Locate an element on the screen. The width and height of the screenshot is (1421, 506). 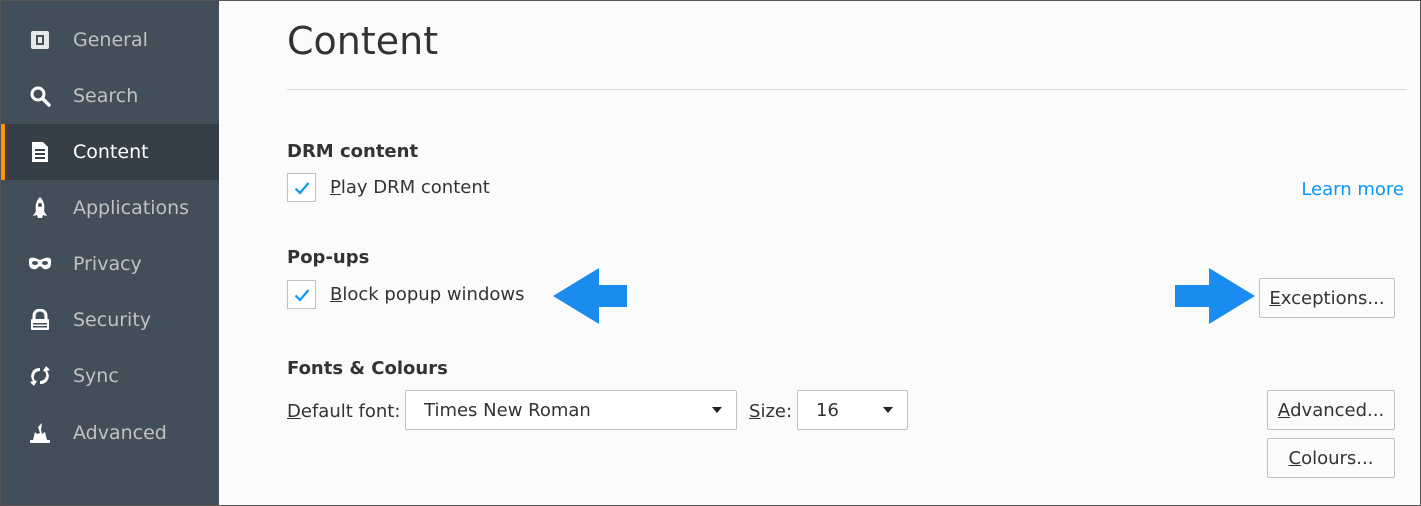
popups-checkbox-row: Block popup windows is located at coordinates (406, 294).